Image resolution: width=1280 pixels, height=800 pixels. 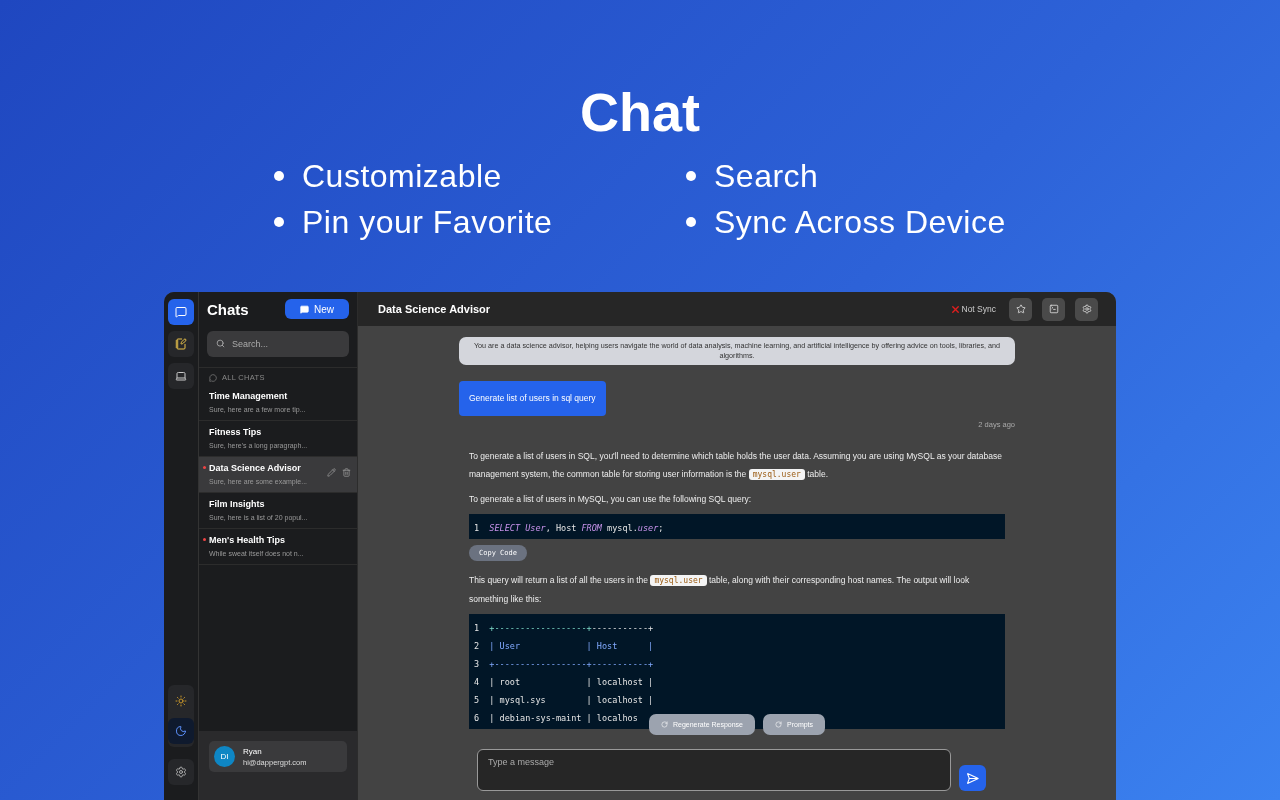 I want to click on chat-nav-button, so click(x=181, y=312).